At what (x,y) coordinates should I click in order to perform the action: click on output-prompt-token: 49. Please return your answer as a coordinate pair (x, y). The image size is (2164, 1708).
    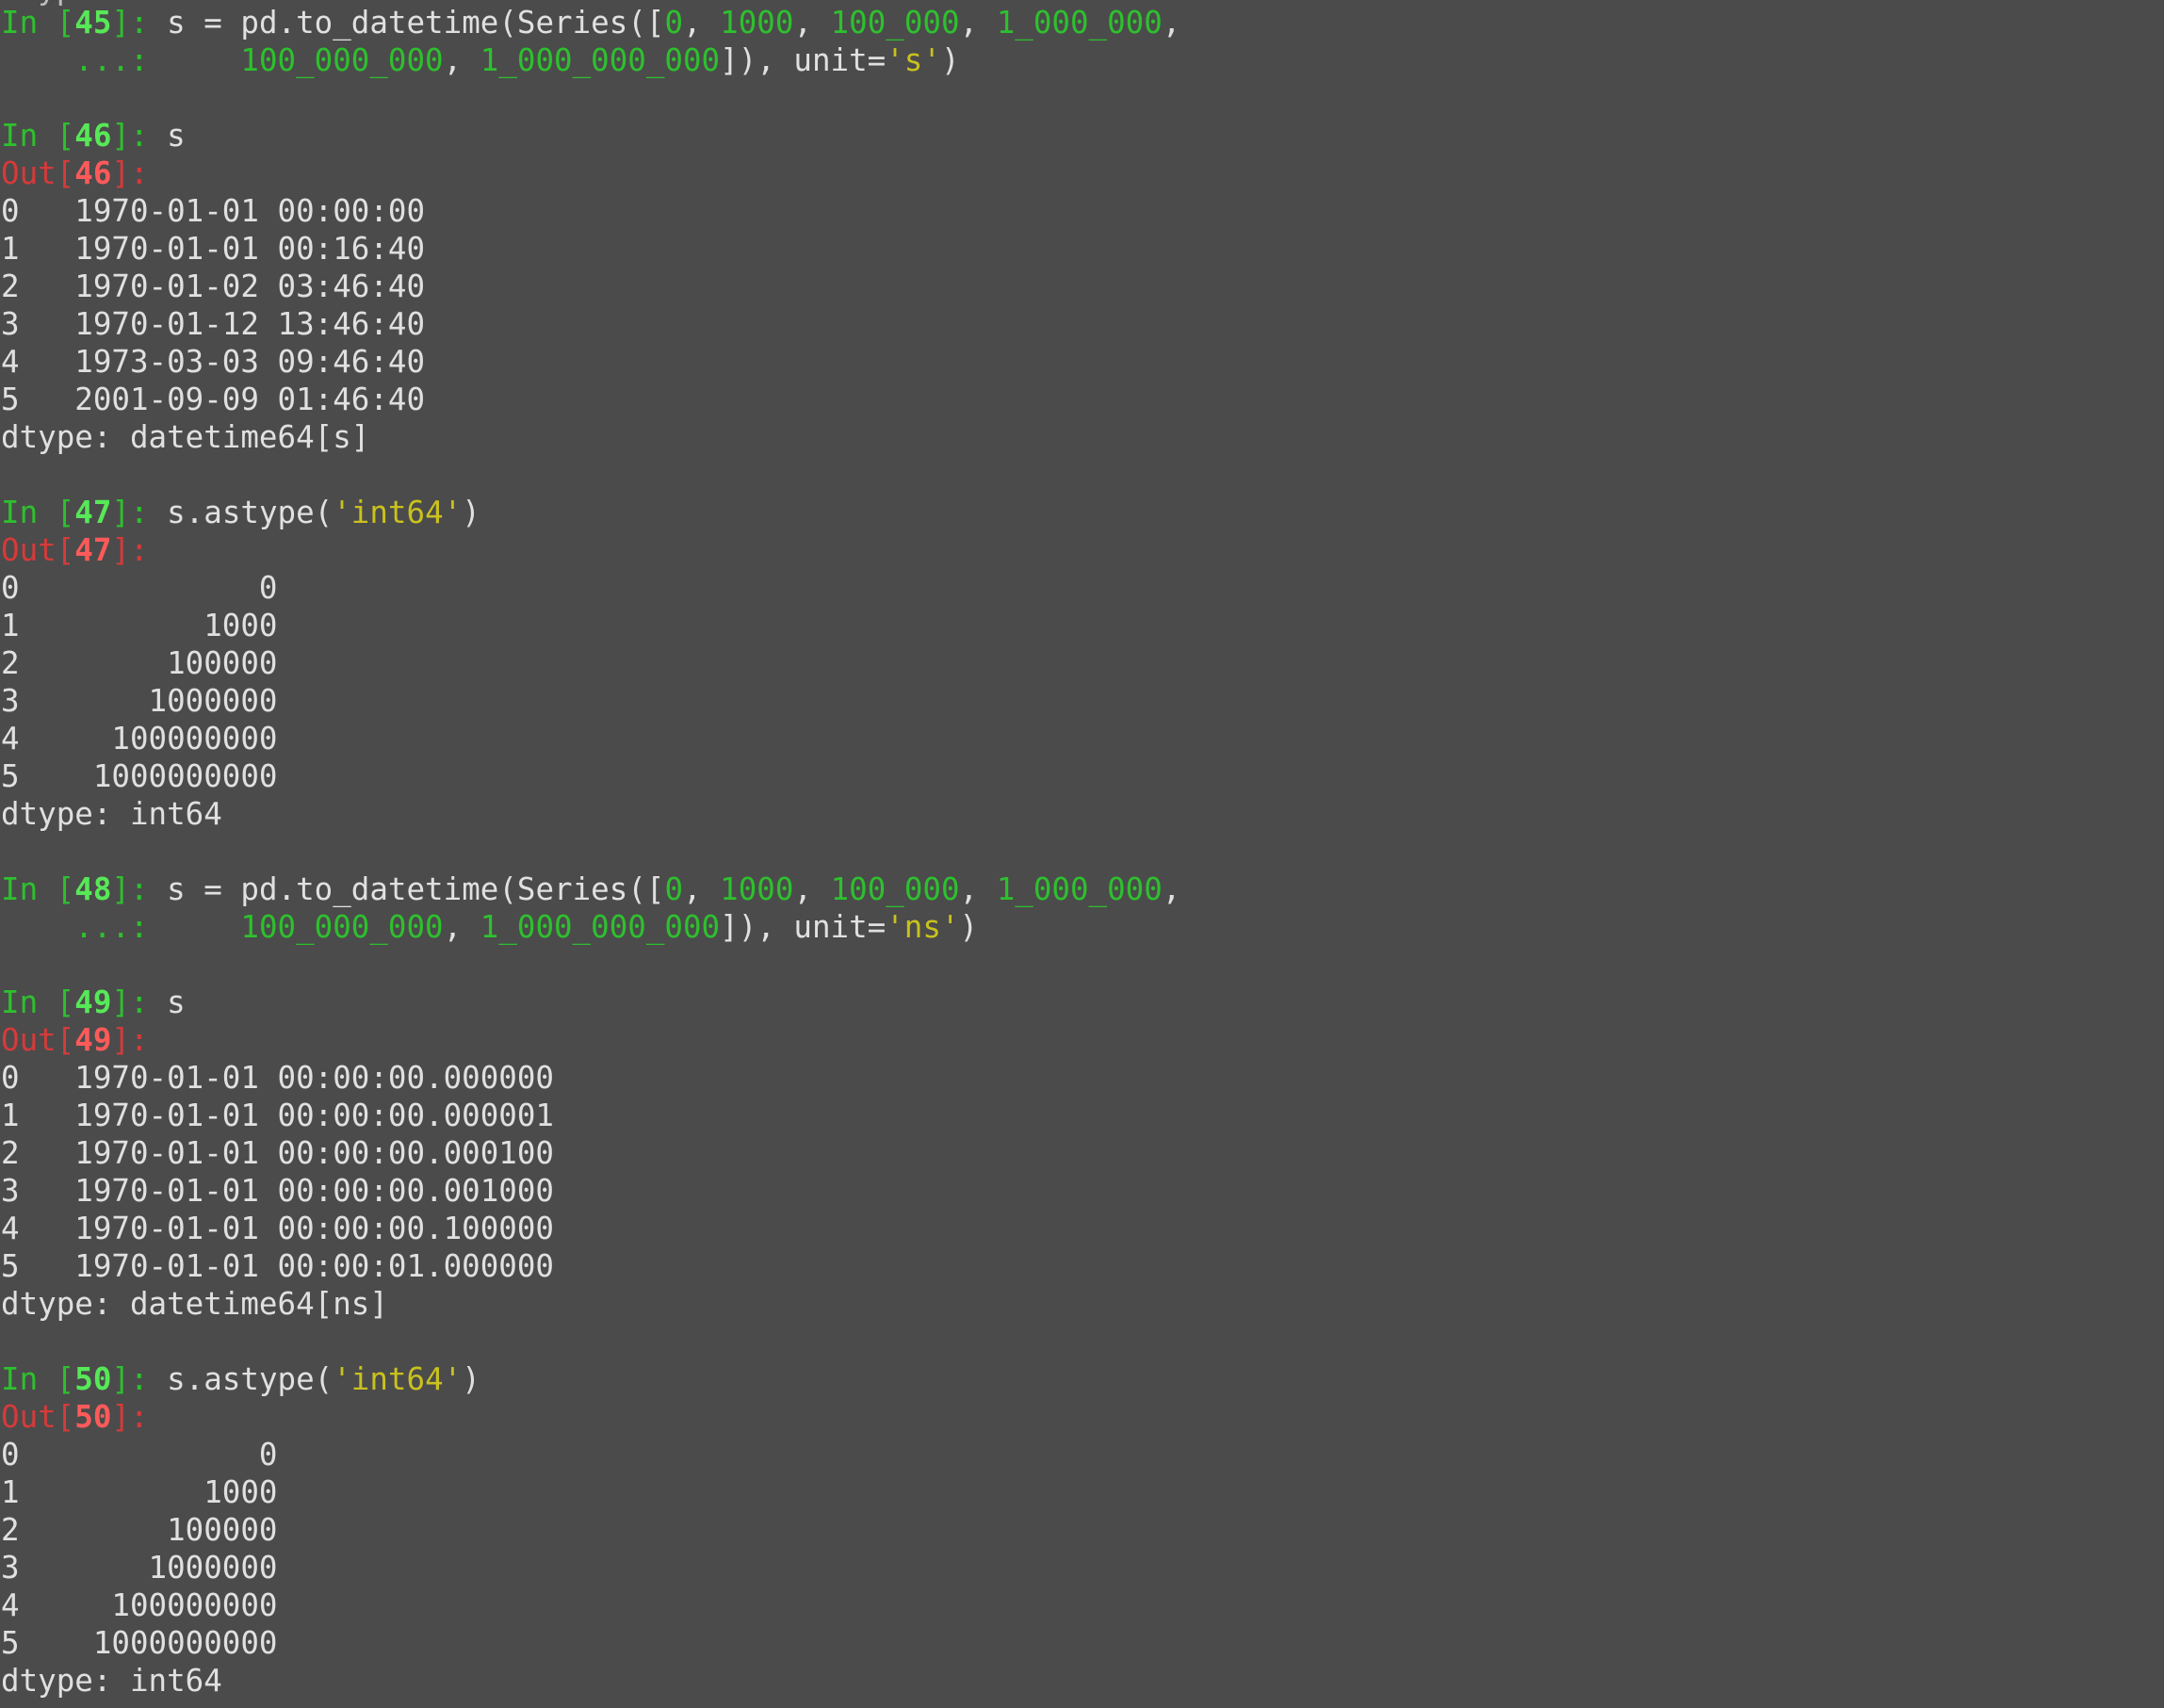
    Looking at the image, I should click on (93, 1040).